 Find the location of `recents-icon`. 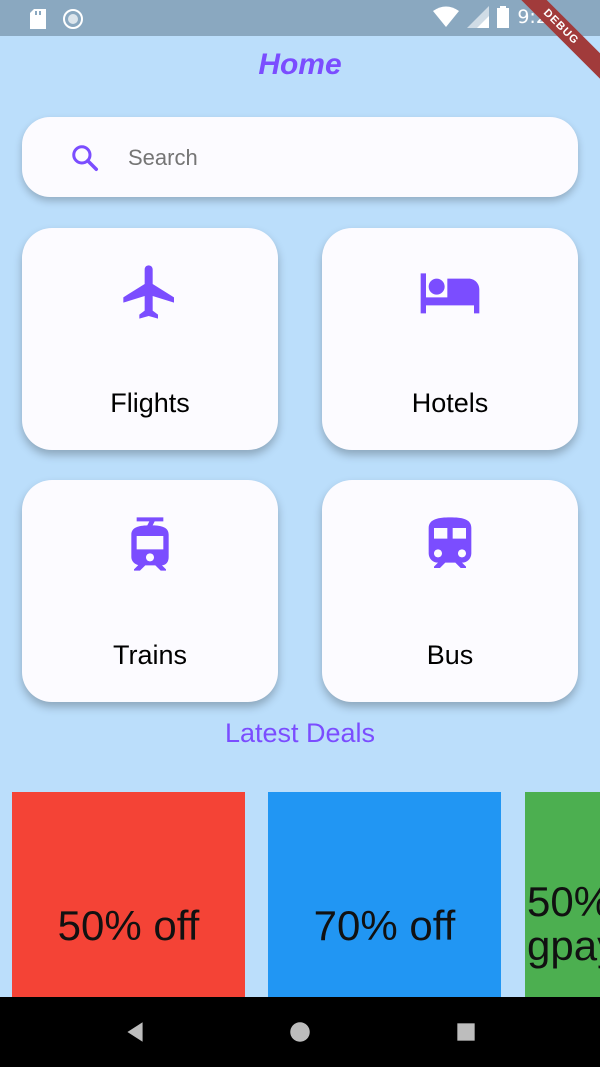

recents-icon is located at coordinates (466, 1032).